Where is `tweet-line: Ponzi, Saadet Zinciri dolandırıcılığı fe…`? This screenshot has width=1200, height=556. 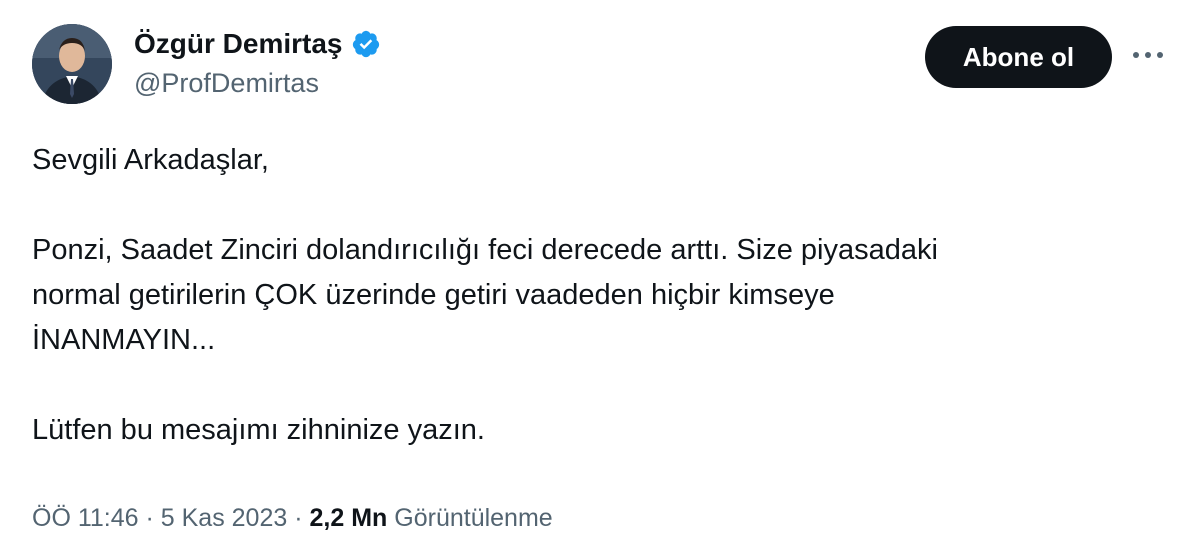
tweet-line: Ponzi, Saadet Zinciri dolandırıcılığı fe… is located at coordinates (485, 250).